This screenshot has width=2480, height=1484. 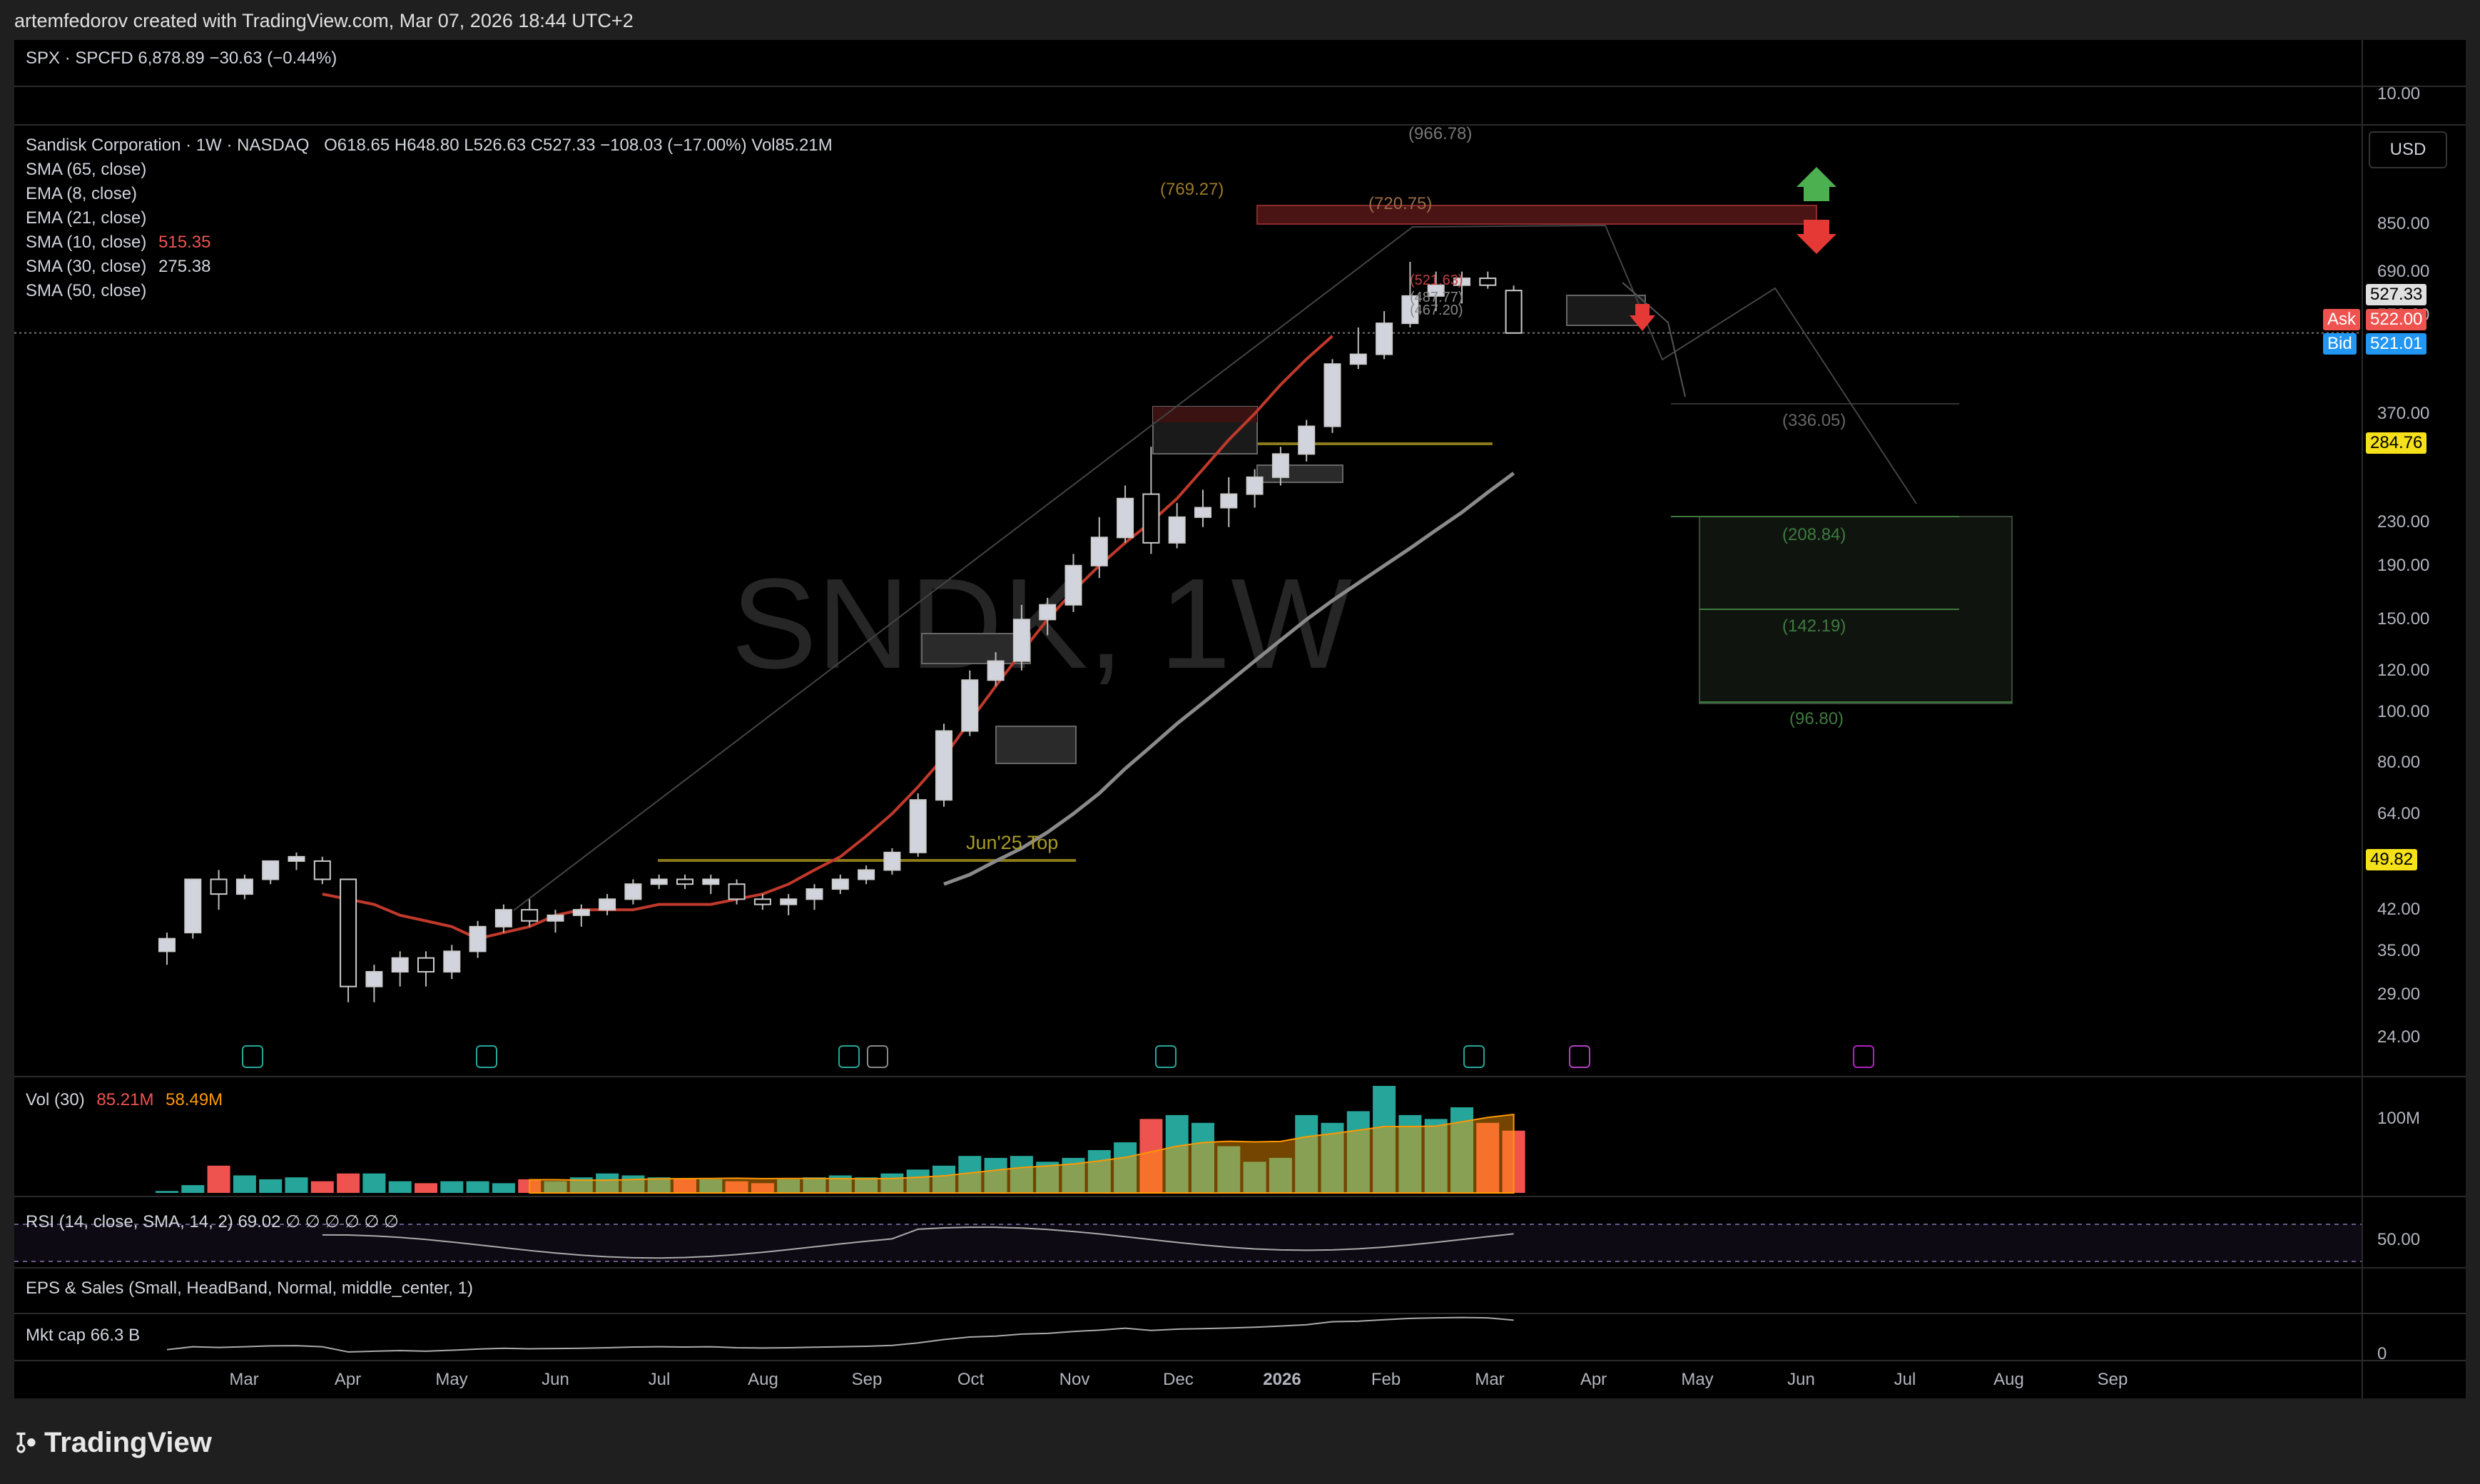 I want to click on sep-box, so click(x=1036, y=745).